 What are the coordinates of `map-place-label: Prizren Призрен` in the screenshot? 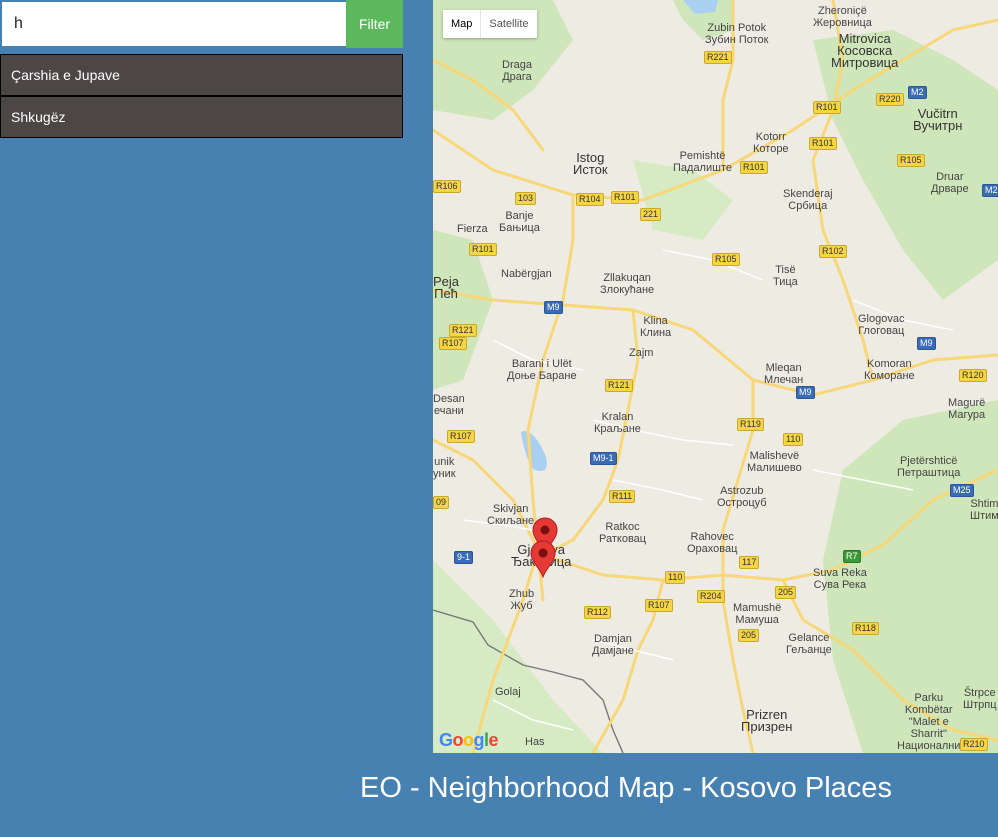 It's located at (767, 720).